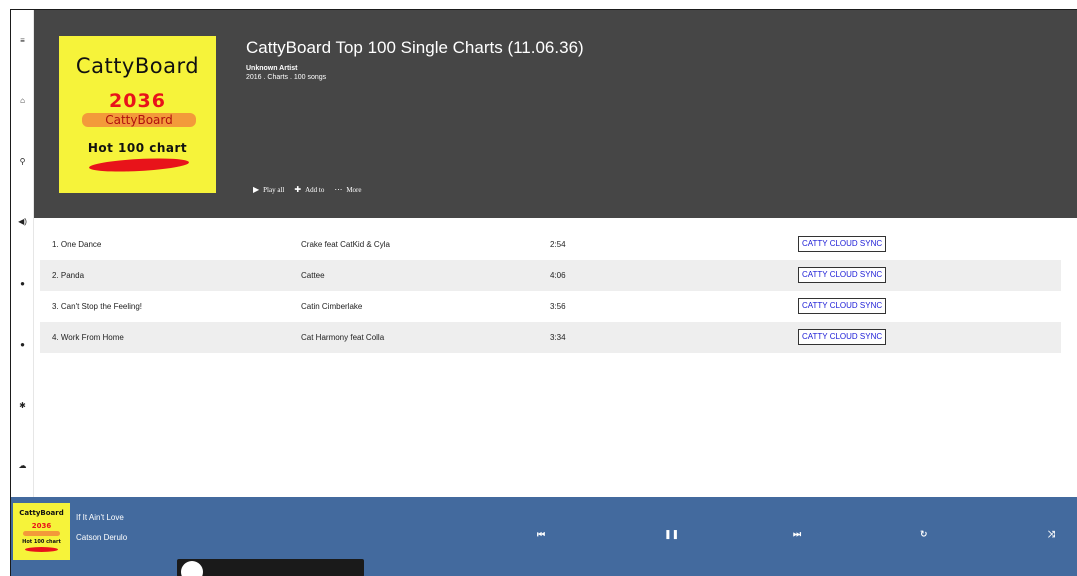  I want to click on track-duration: 3:56, so click(558, 306).